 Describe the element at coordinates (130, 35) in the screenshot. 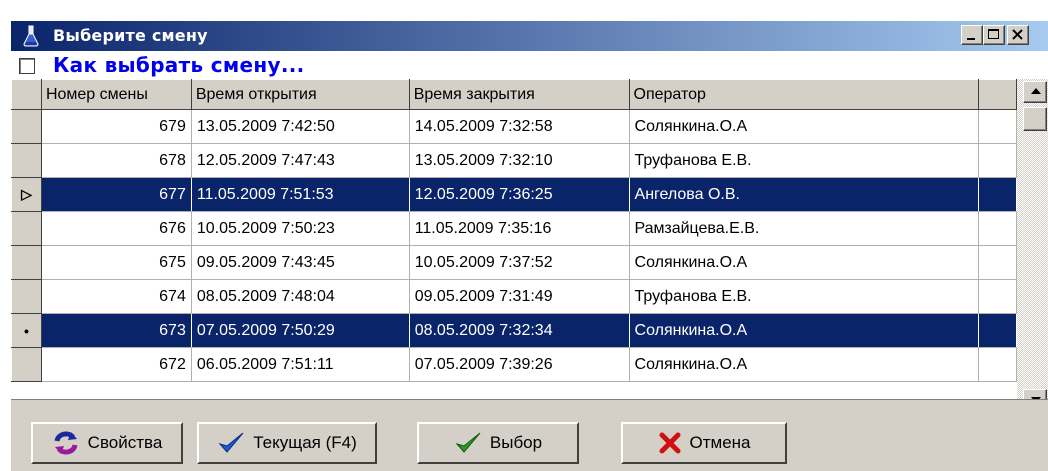

I see `window-title: Выберите смену` at that location.